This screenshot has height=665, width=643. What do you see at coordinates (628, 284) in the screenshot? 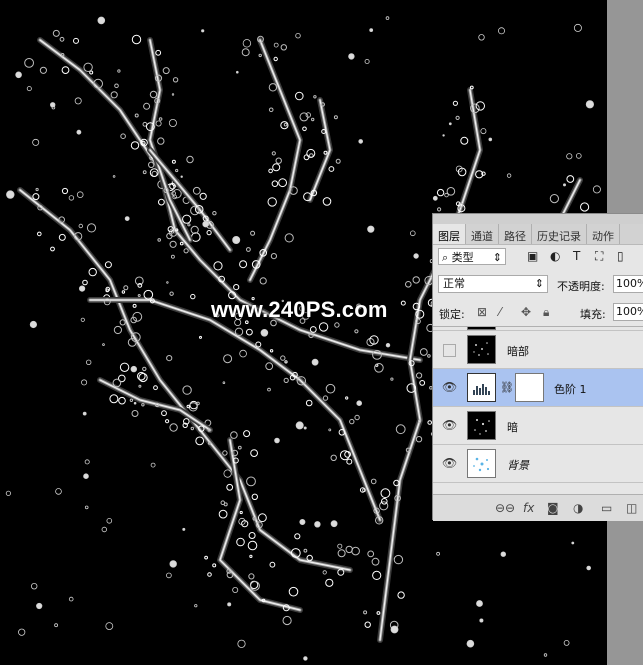
I see `opacity-field: 100%` at bounding box center [628, 284].